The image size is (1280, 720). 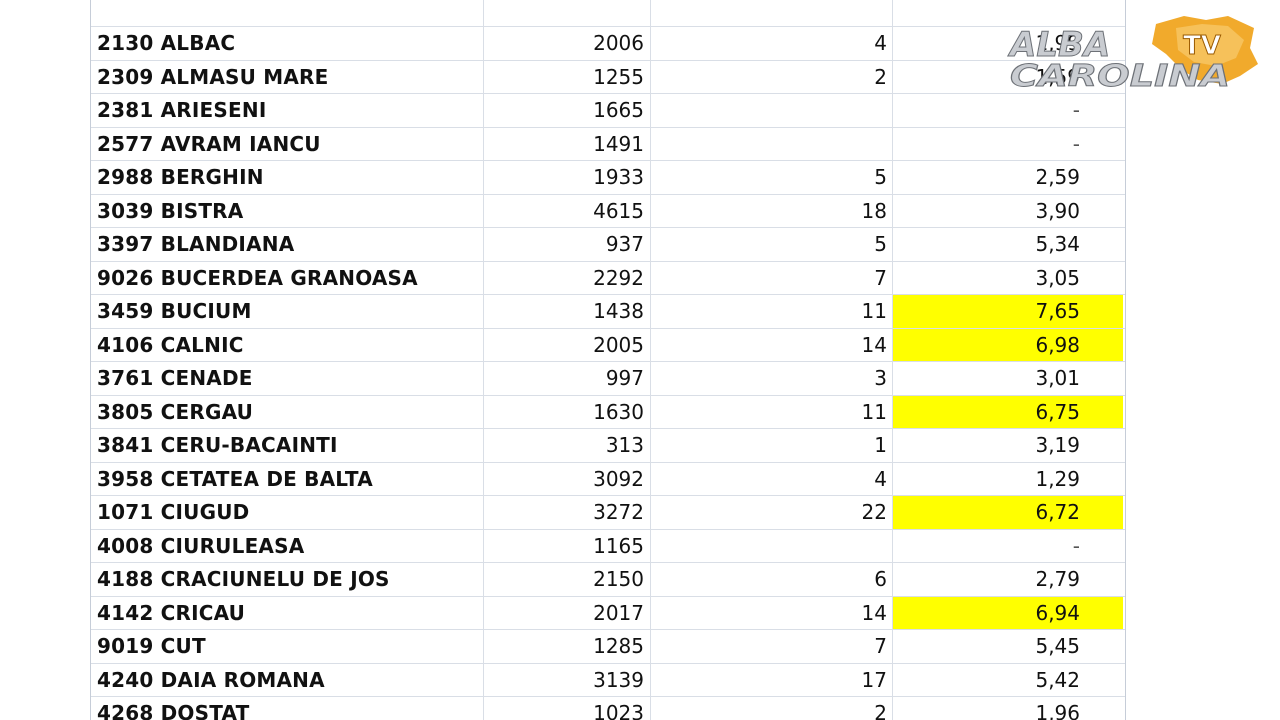 What do you see at coordinates (567, 545) in the screenshot?
I see `cell-population: 1165` at bounding box center [567, 545].